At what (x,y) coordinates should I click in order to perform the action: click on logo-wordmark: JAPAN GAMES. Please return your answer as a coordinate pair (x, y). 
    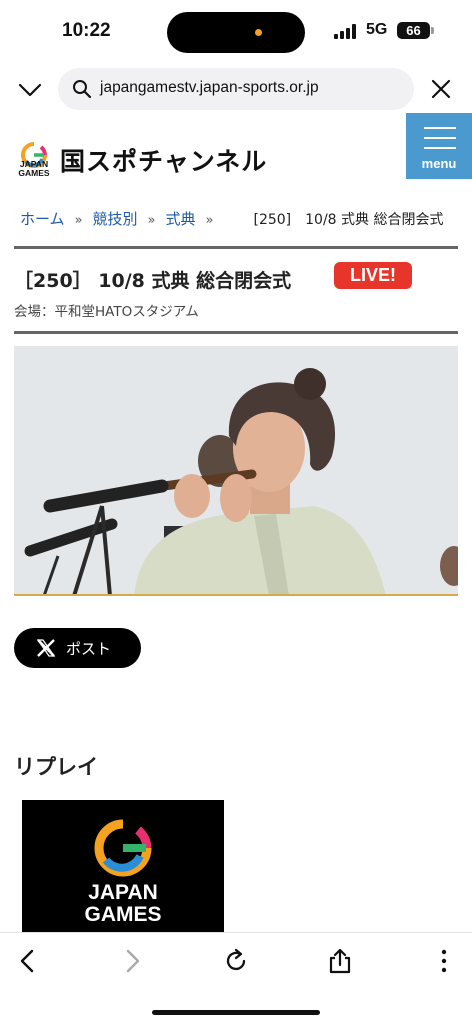
    Looking at the image, I should click on (34, 169).